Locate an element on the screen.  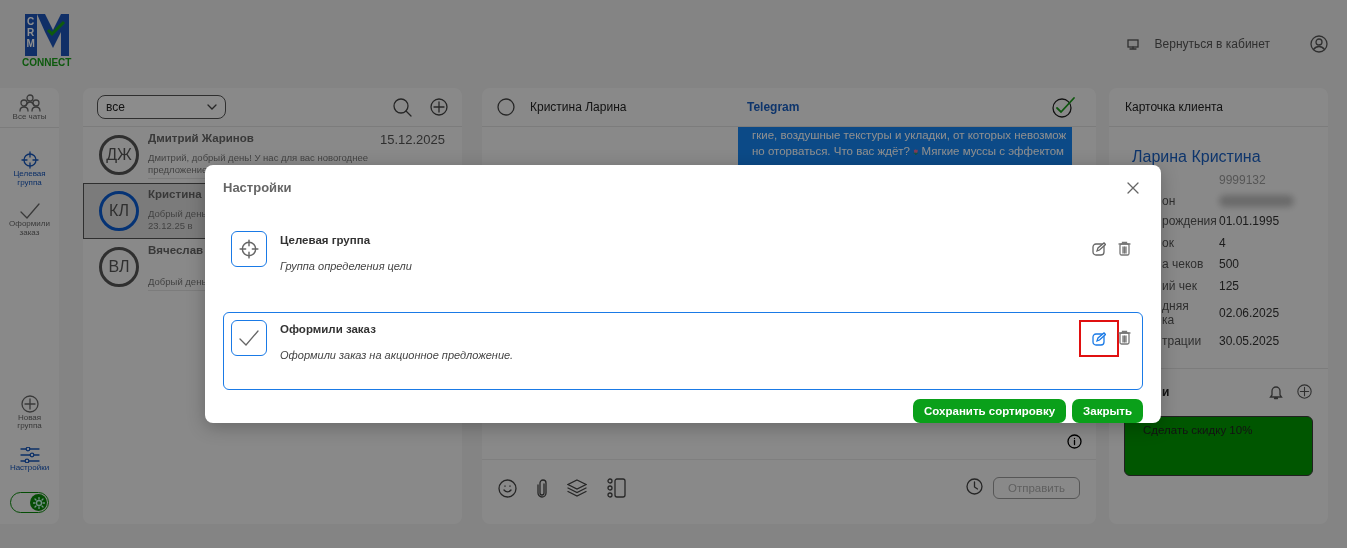
chevron-down-icon is located at coordinates (212, 107).